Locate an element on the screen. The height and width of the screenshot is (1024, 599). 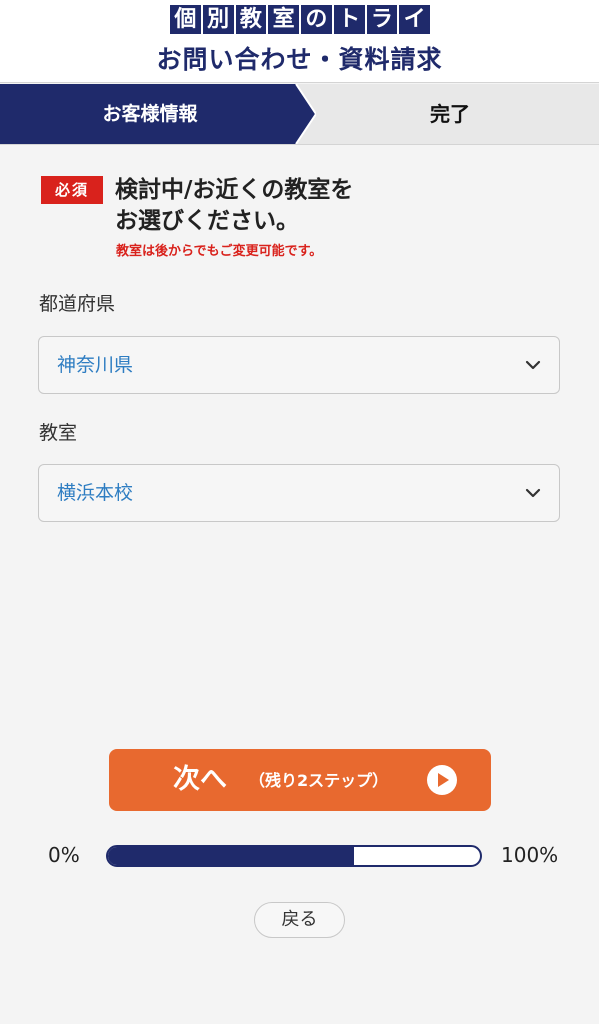
progress-start-label: 0% is located at coordinates (64, 855).